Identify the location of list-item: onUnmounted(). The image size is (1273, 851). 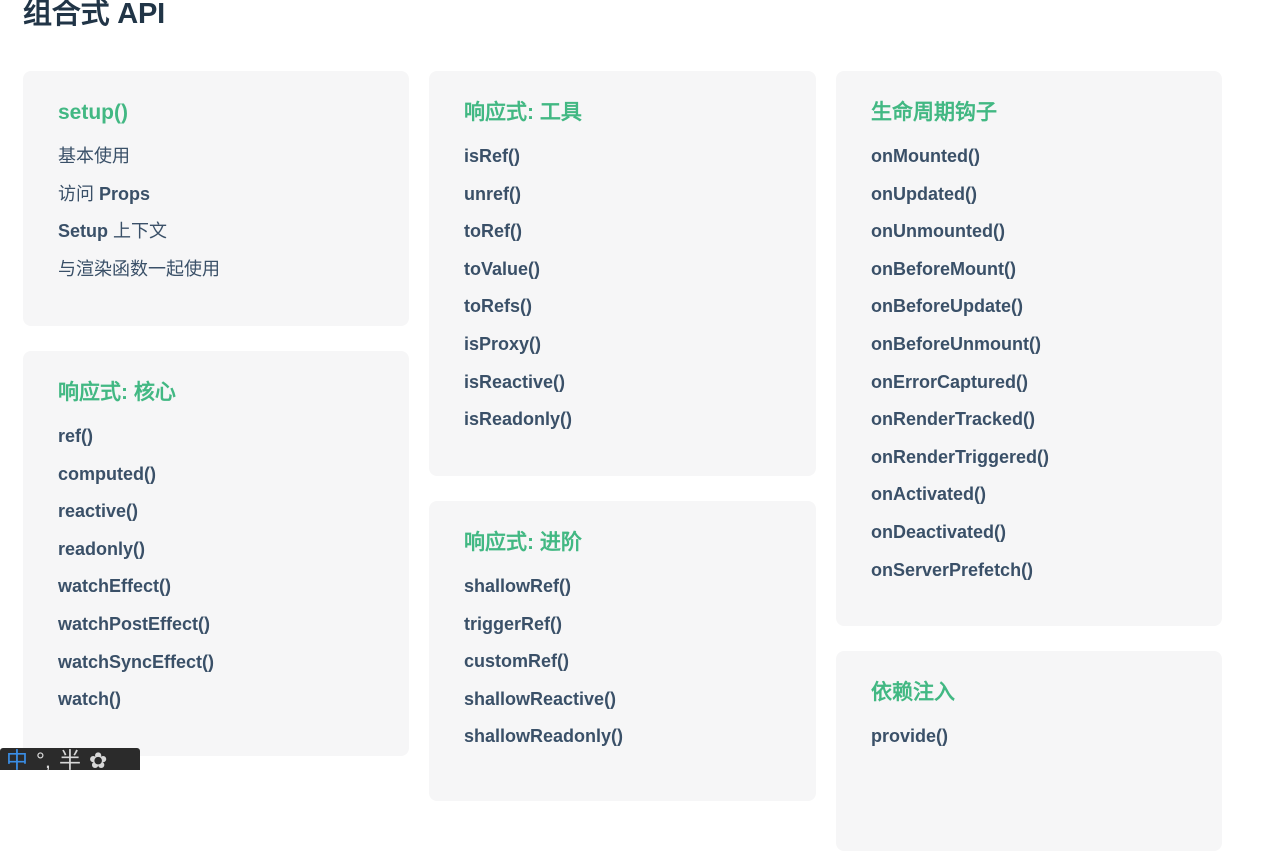
(1029, 239).